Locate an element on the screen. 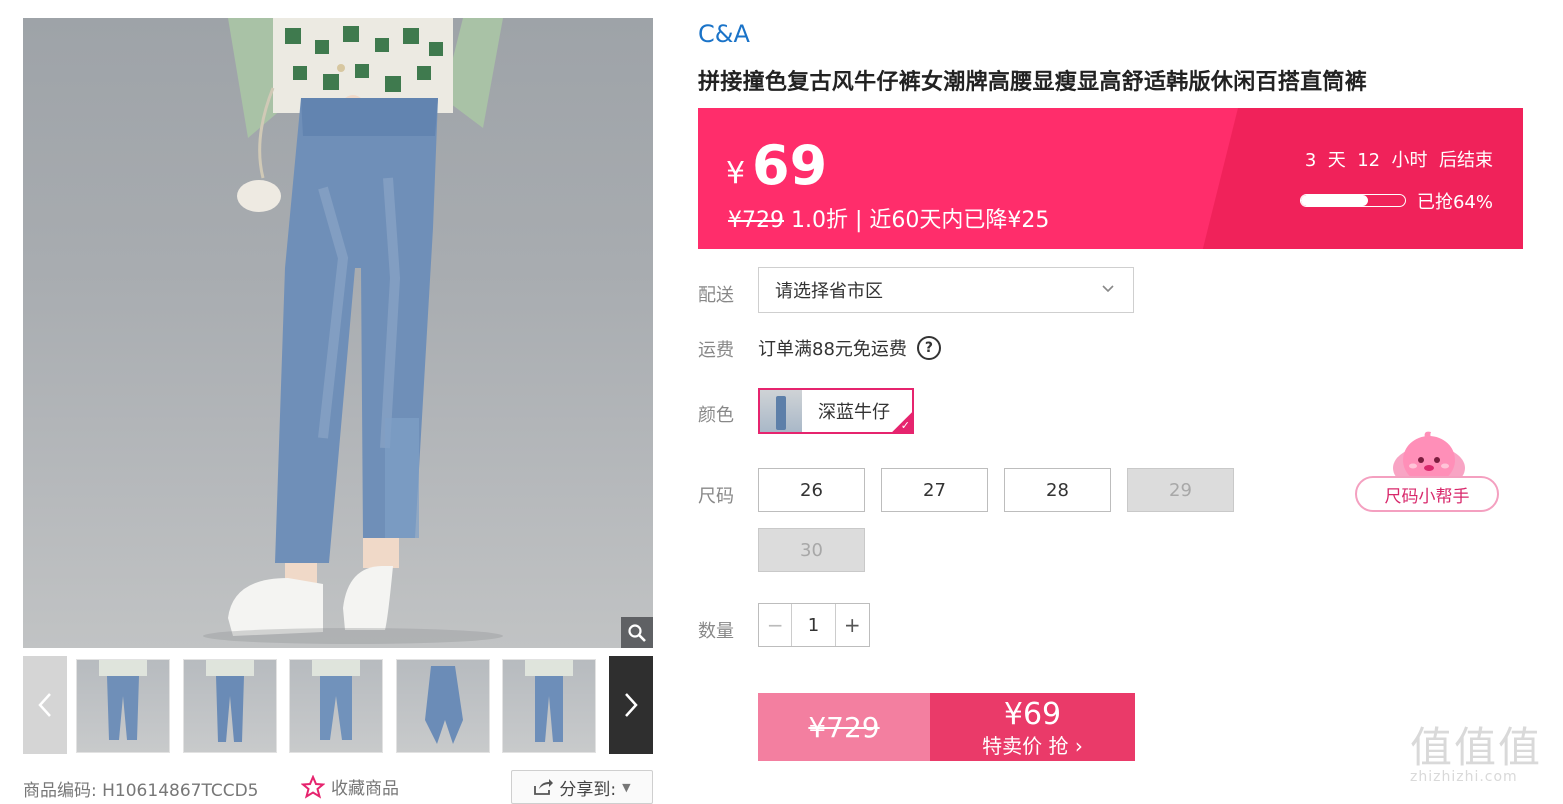 The width and height of the screenshot is (1563, 804). thumbnail-strip is located at coordinates (338, 705).